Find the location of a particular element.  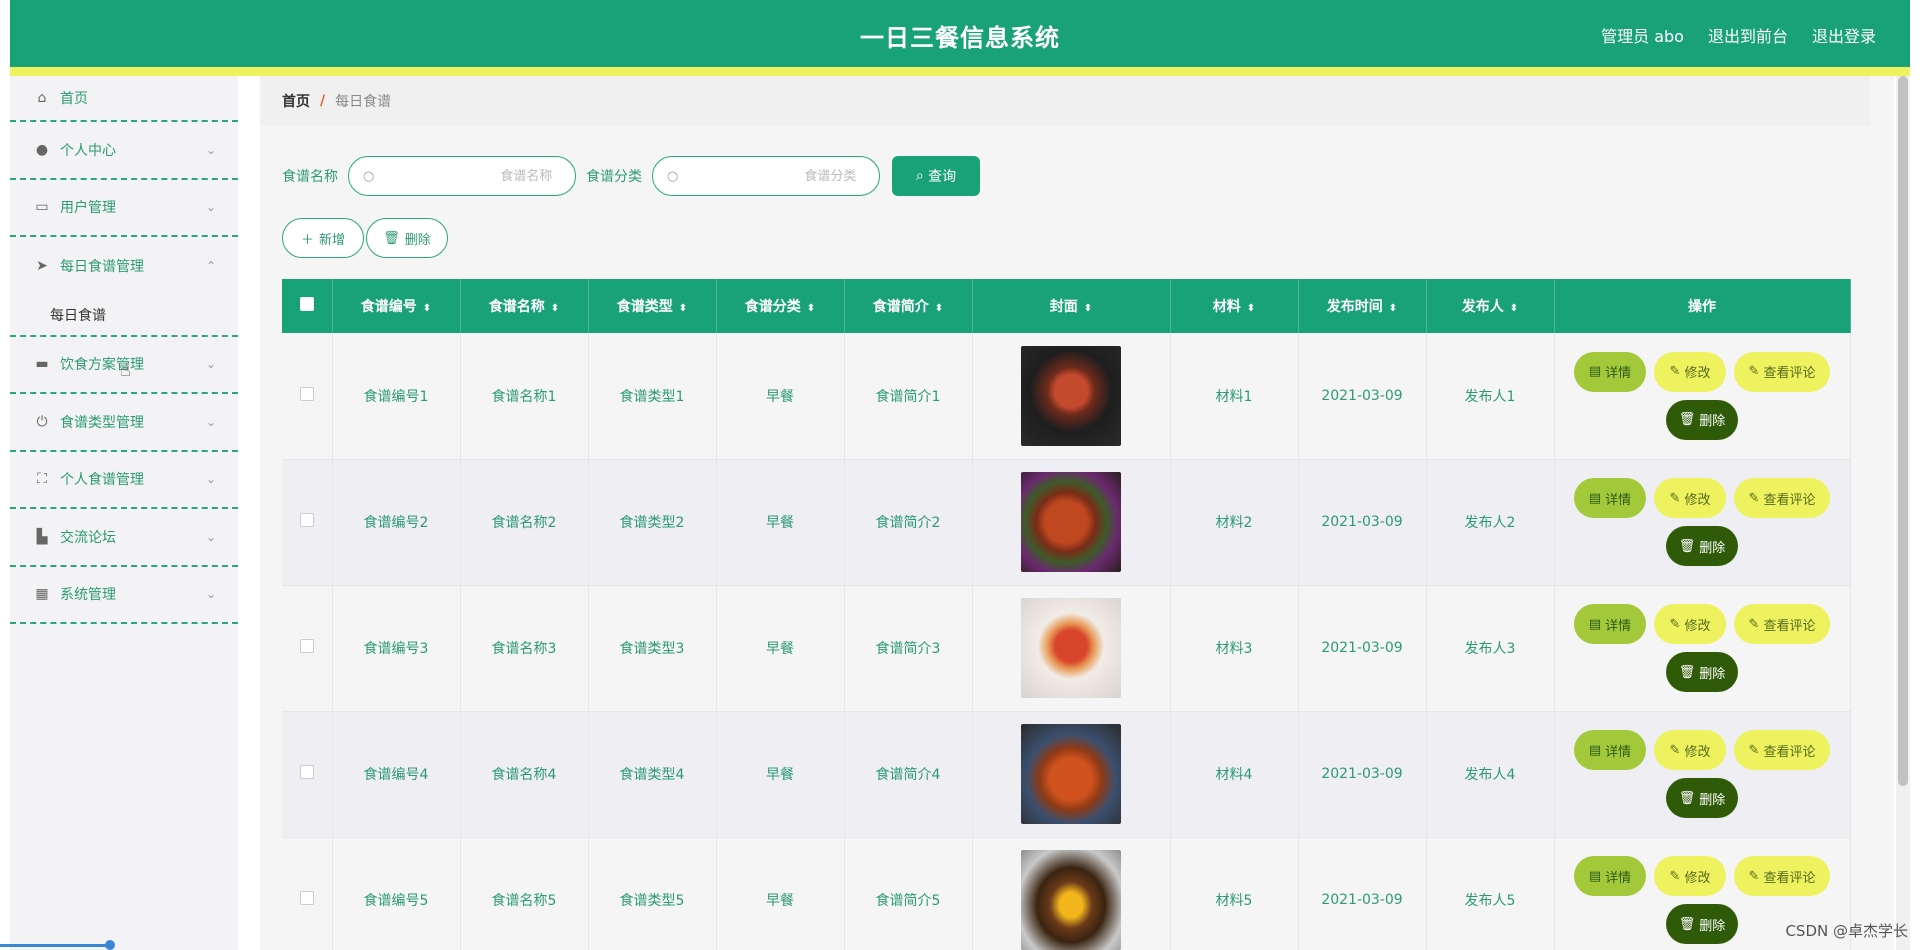

col-header-intro: 食谱简介 ⬍ is located at coordinates (908, 306).